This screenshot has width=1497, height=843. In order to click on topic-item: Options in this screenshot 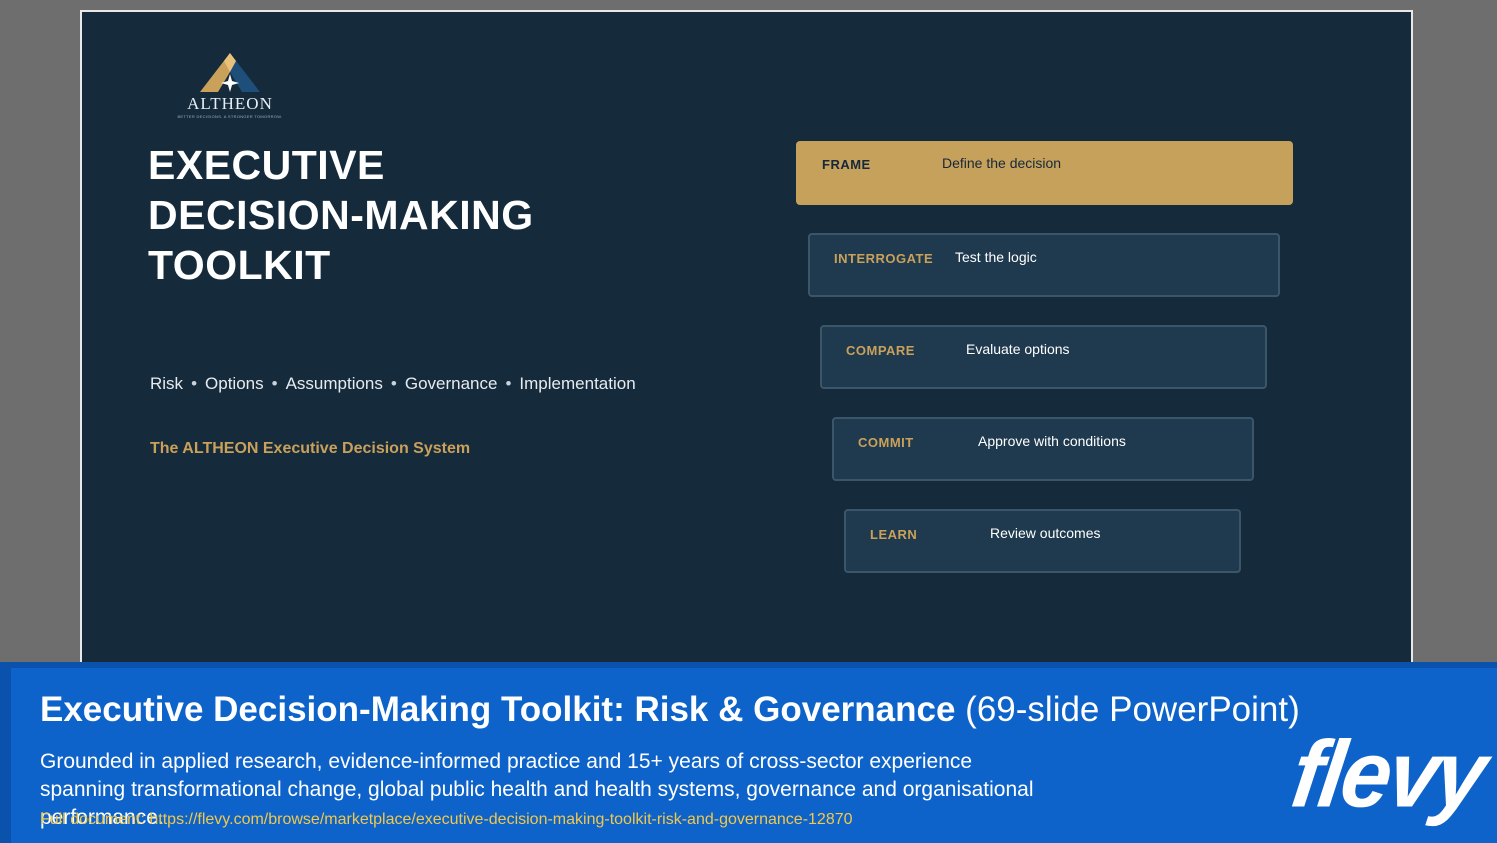, I will do `click(234, 383)`.